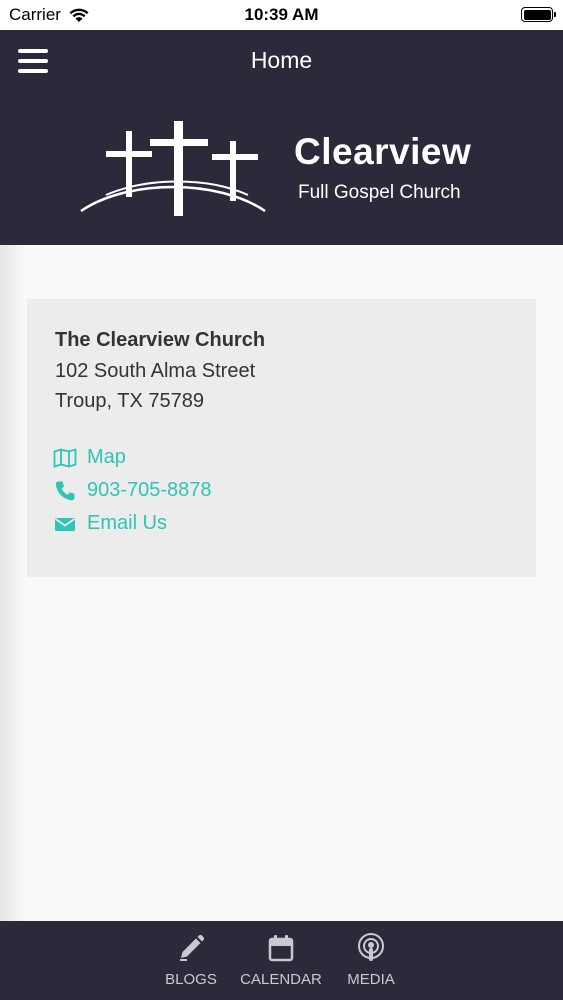 The image size is (563, 1000). I want to click on tab-blogs-label: BLOGS, so click(191, 979).